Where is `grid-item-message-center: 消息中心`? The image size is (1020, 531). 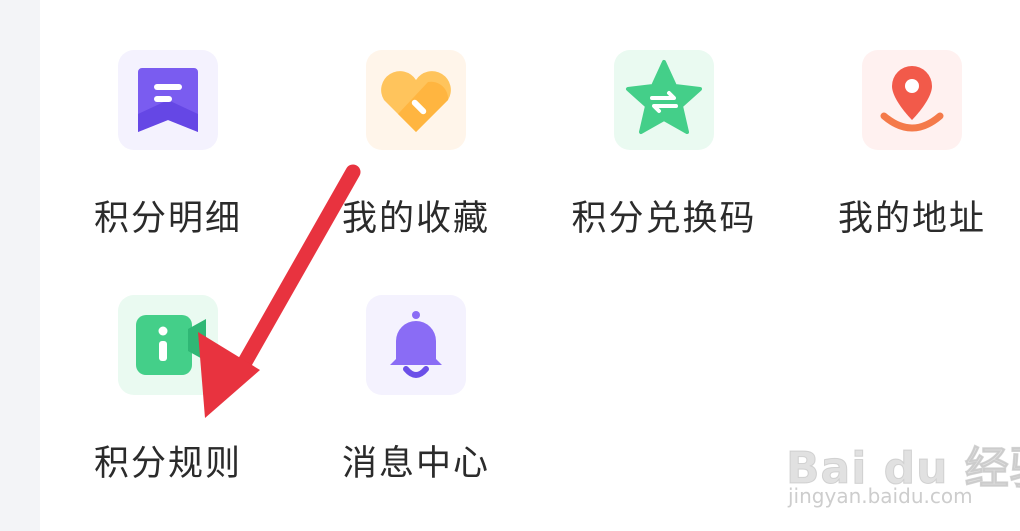
grid-item-message-center: 消息中心 is located at coordinates (416, 395).